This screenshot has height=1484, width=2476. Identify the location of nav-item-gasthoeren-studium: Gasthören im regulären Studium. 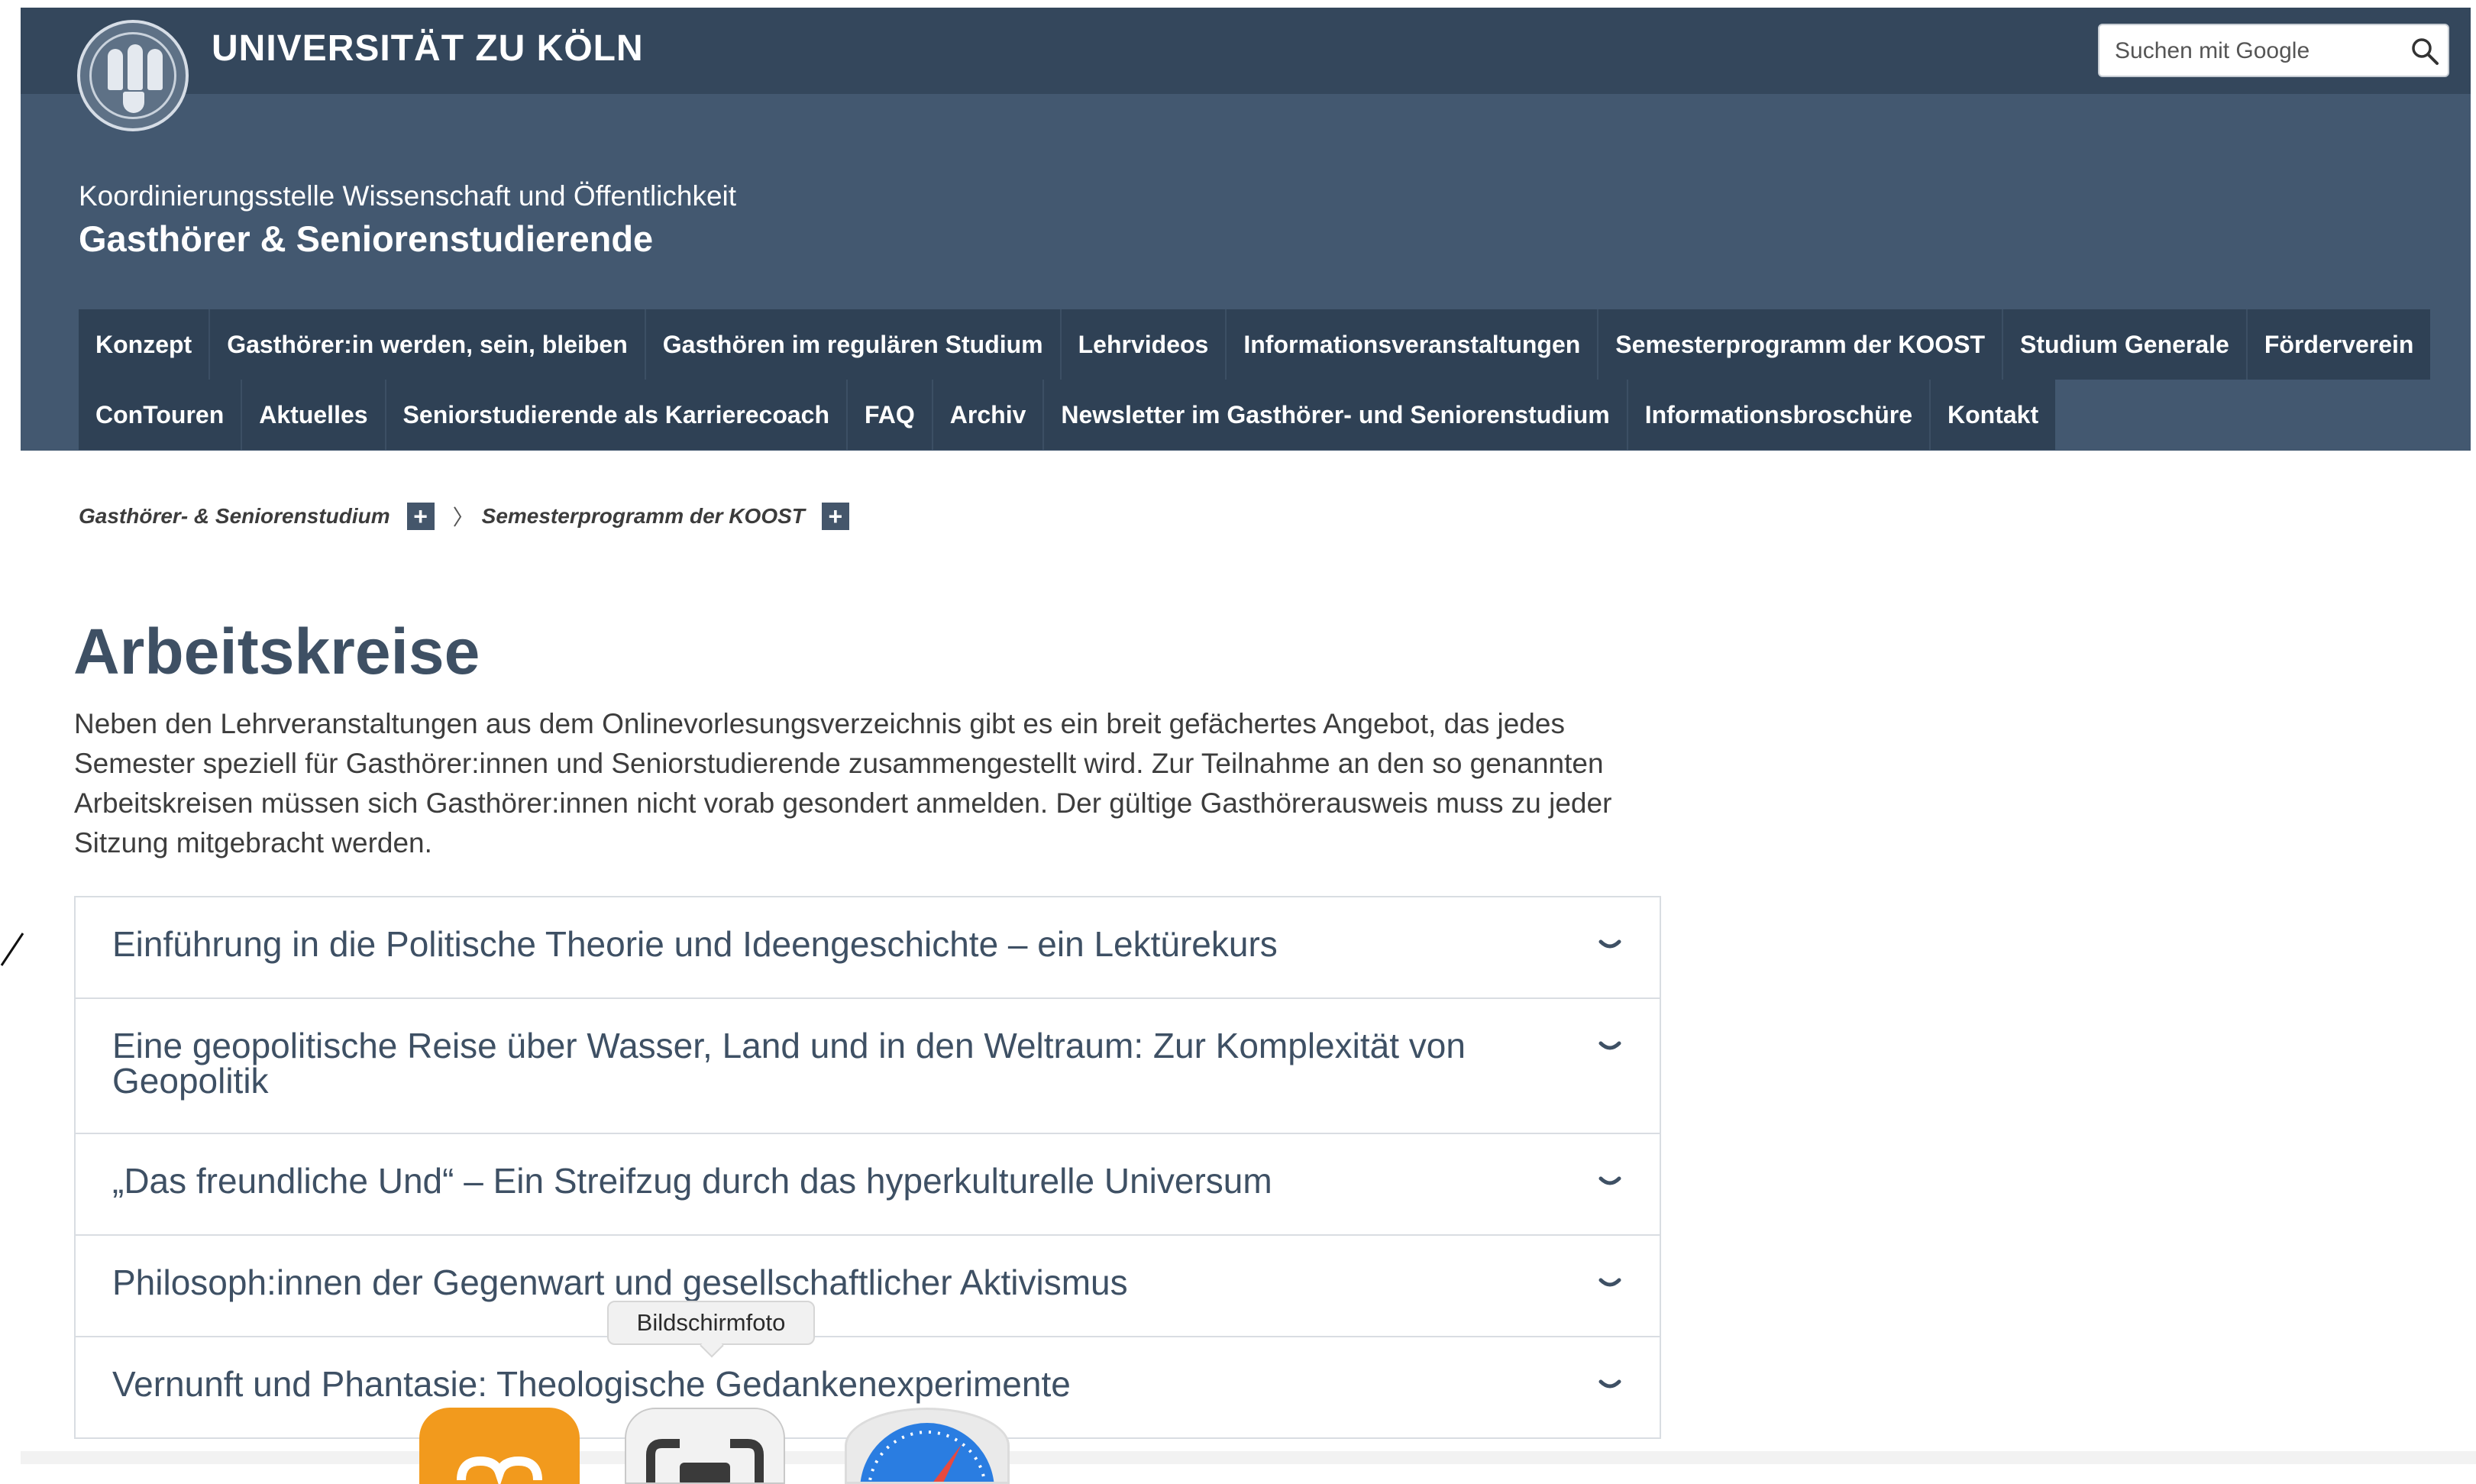
(853, 344).